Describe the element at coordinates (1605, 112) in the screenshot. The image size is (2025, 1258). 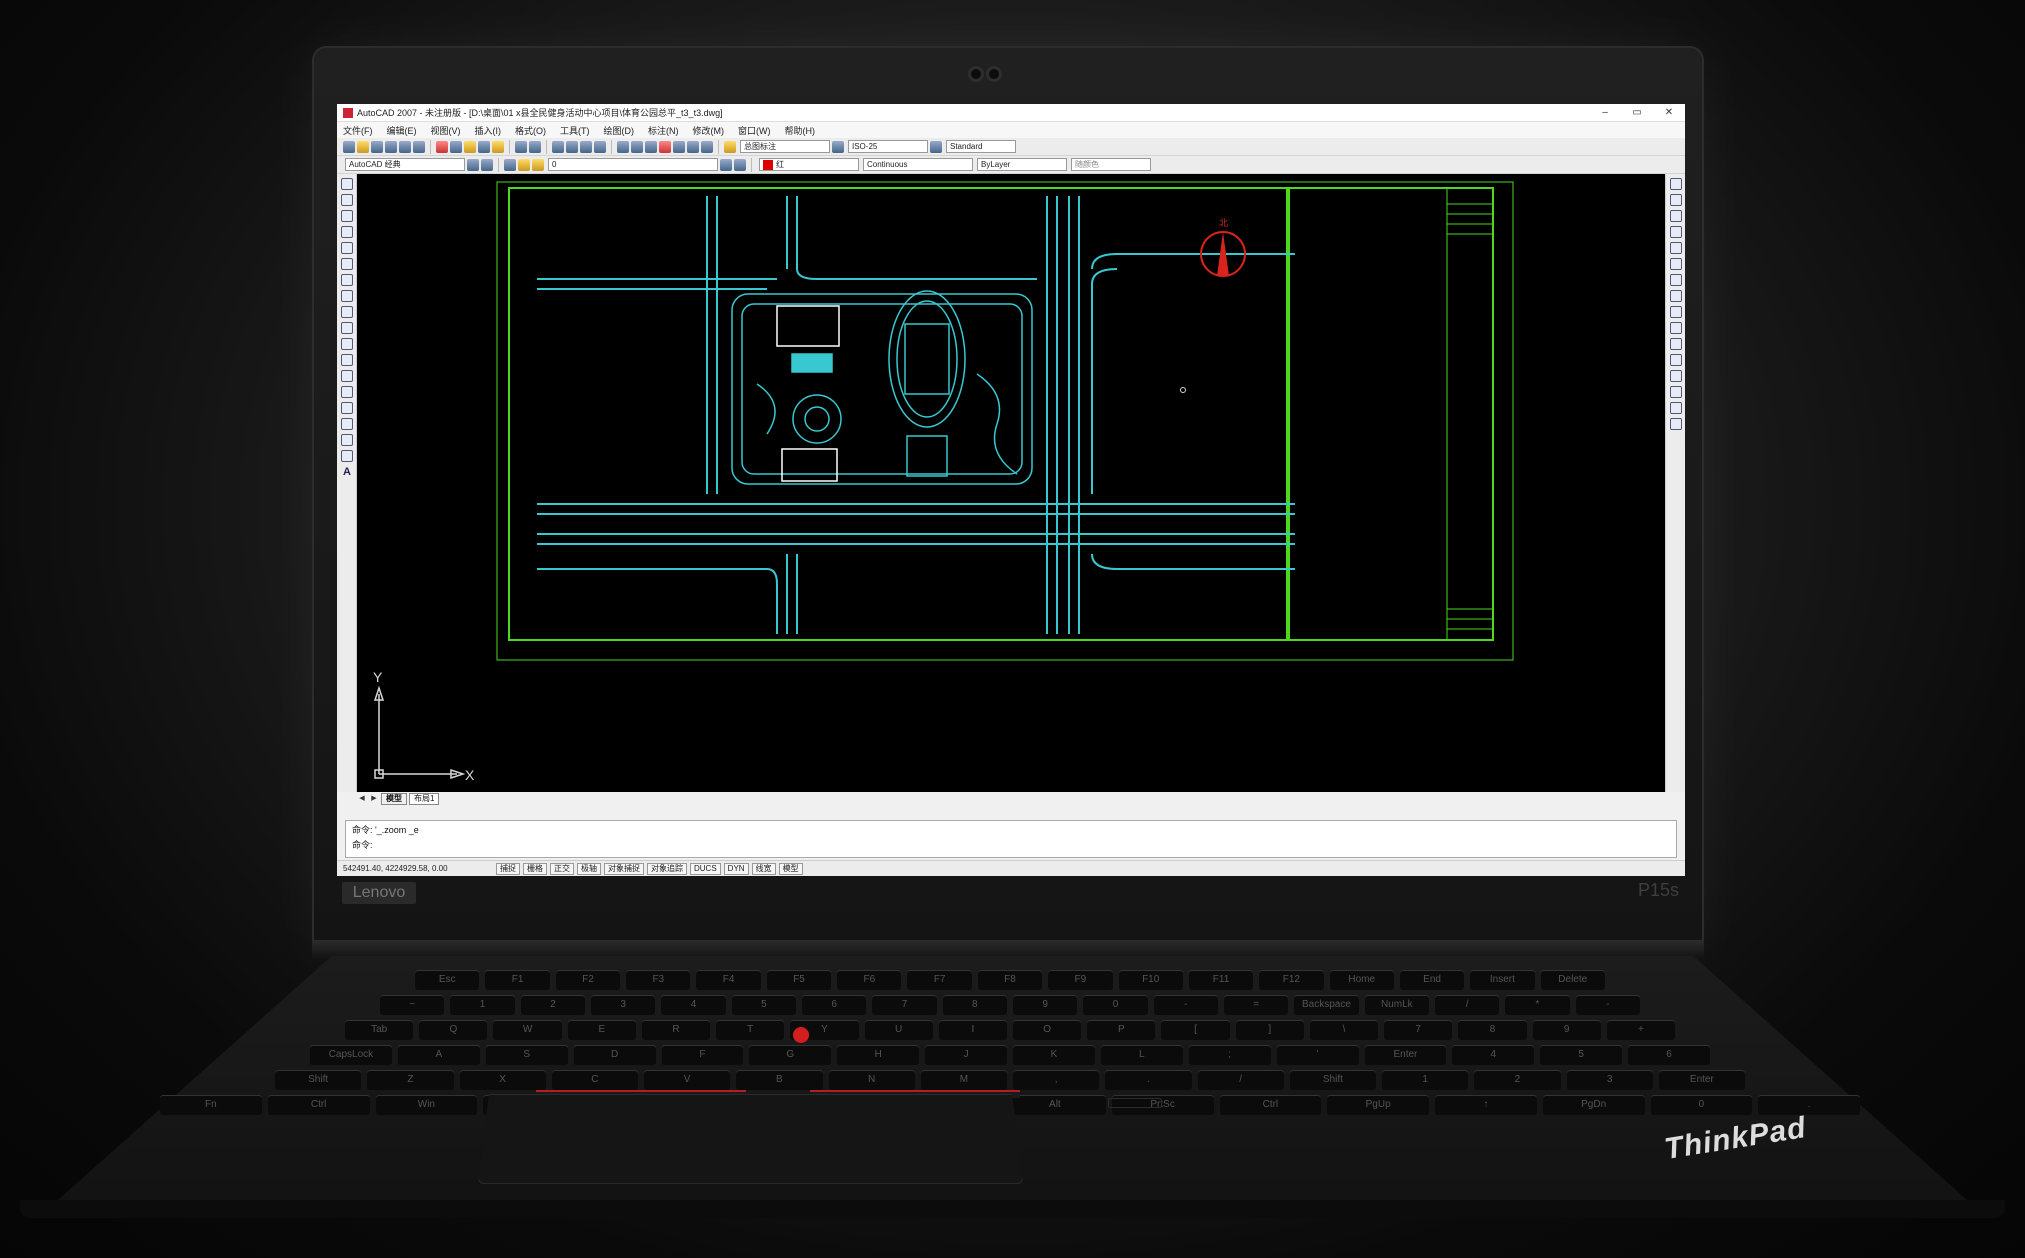
I see `minimize-button: –` at that location.